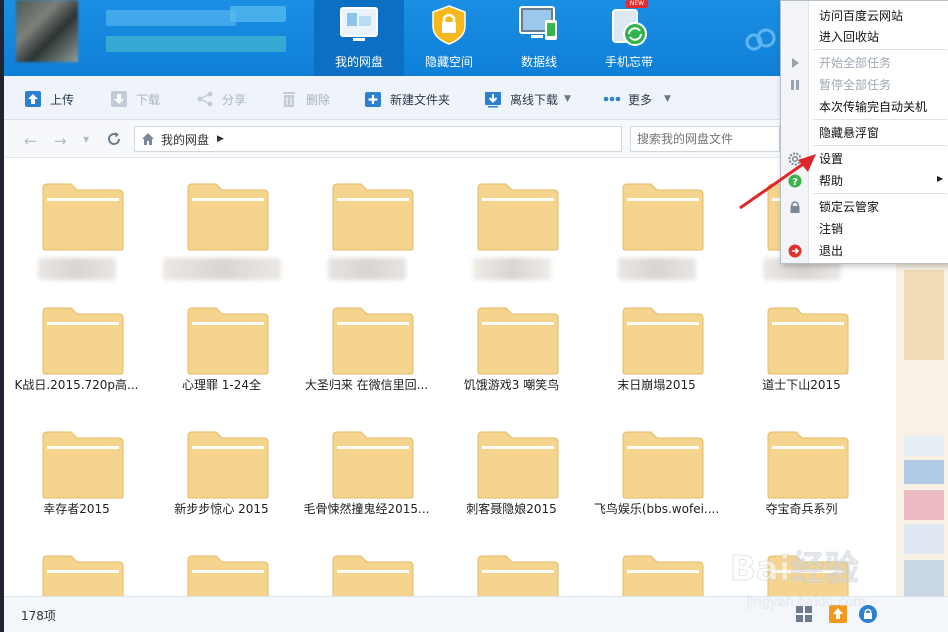 The width and height of the screenshot is (948, 632). What do you see at coordinates (185, 139) in the screenshot?
I see `breadcrumb-current: 我的网盘` at bounding box center [185, 139].